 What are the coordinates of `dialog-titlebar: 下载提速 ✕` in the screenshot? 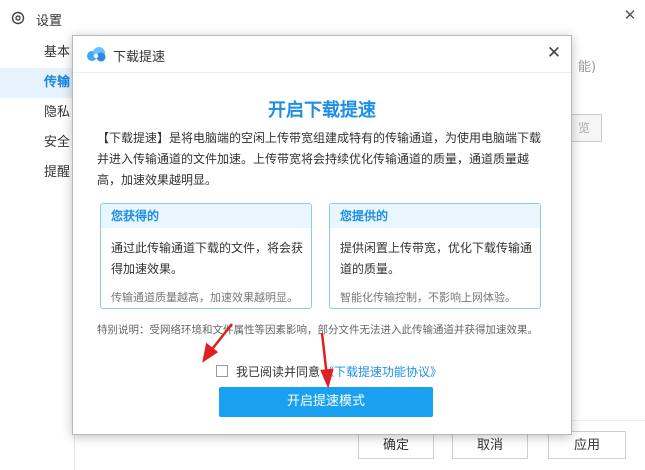 It's located at (322, 54).